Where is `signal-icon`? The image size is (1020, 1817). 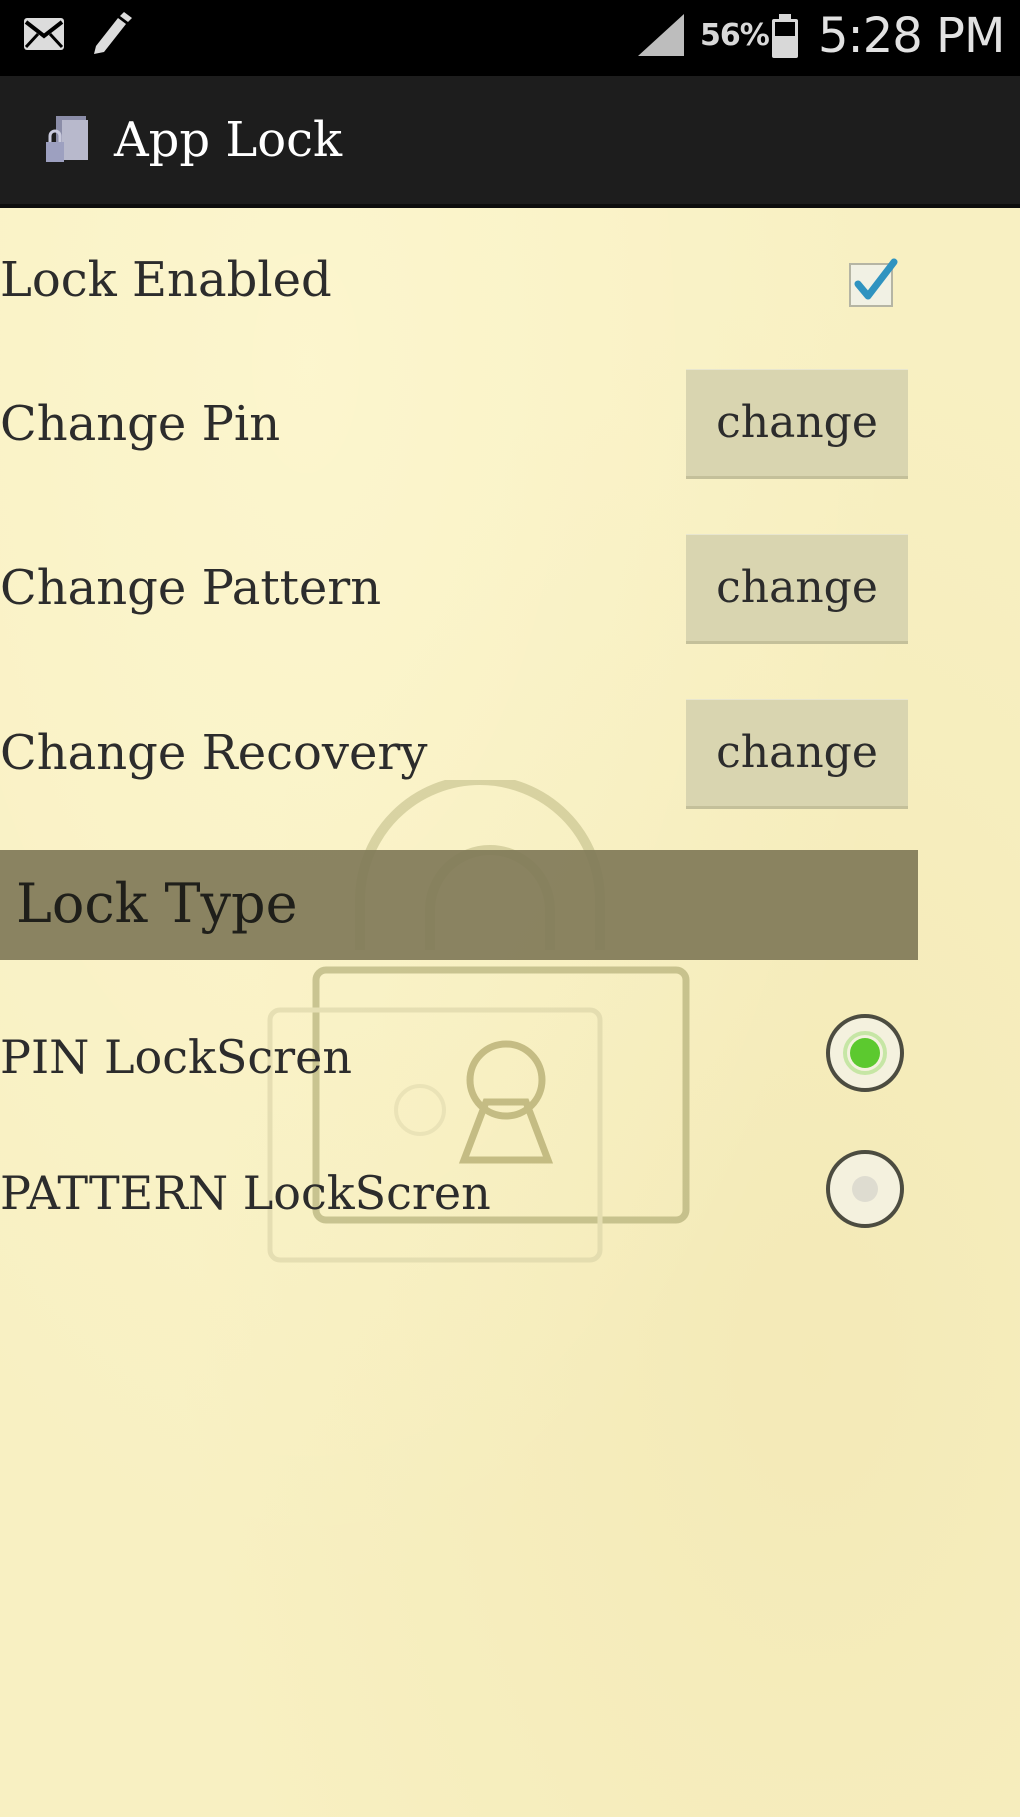
signal-icon is located at coordinates (661, 35).